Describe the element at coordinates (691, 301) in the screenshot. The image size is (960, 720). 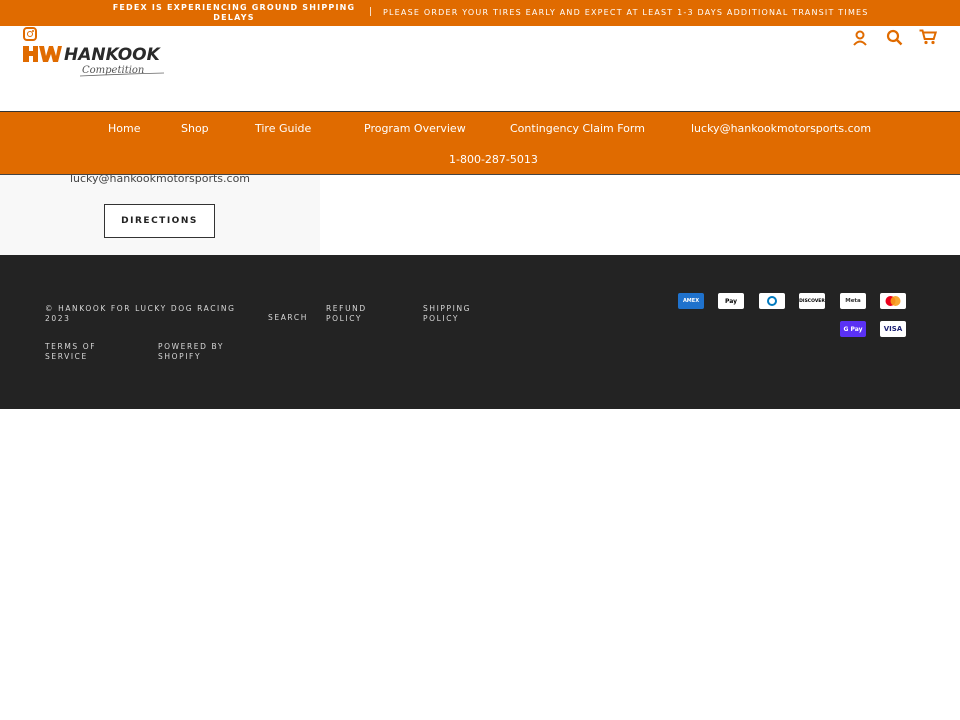
I see `amex-icon: AMEX` at that location.